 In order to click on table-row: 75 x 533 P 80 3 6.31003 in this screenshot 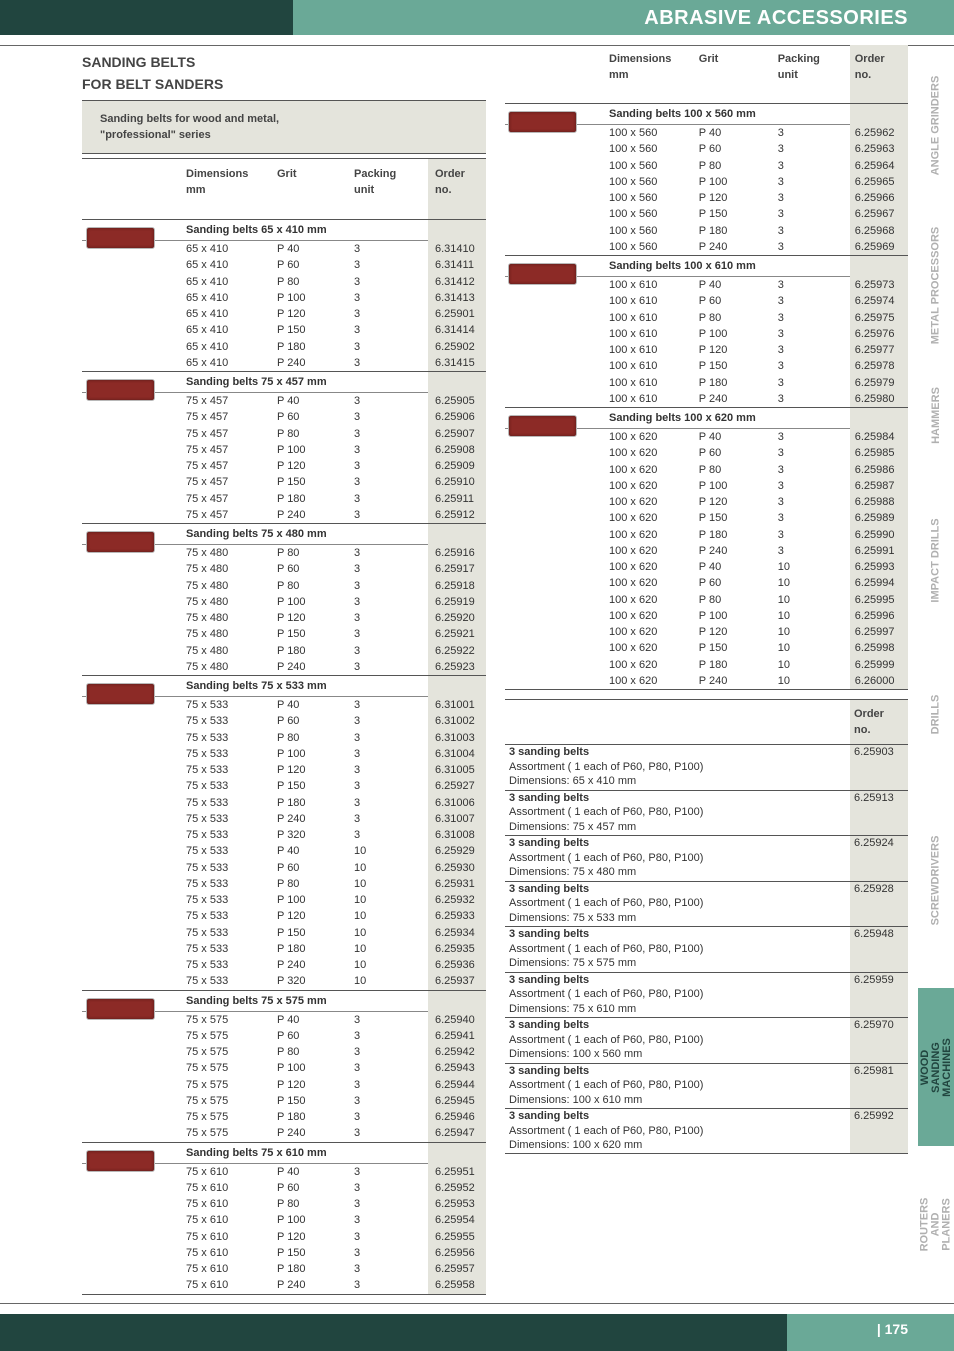, I will do `click(284, 738)`.